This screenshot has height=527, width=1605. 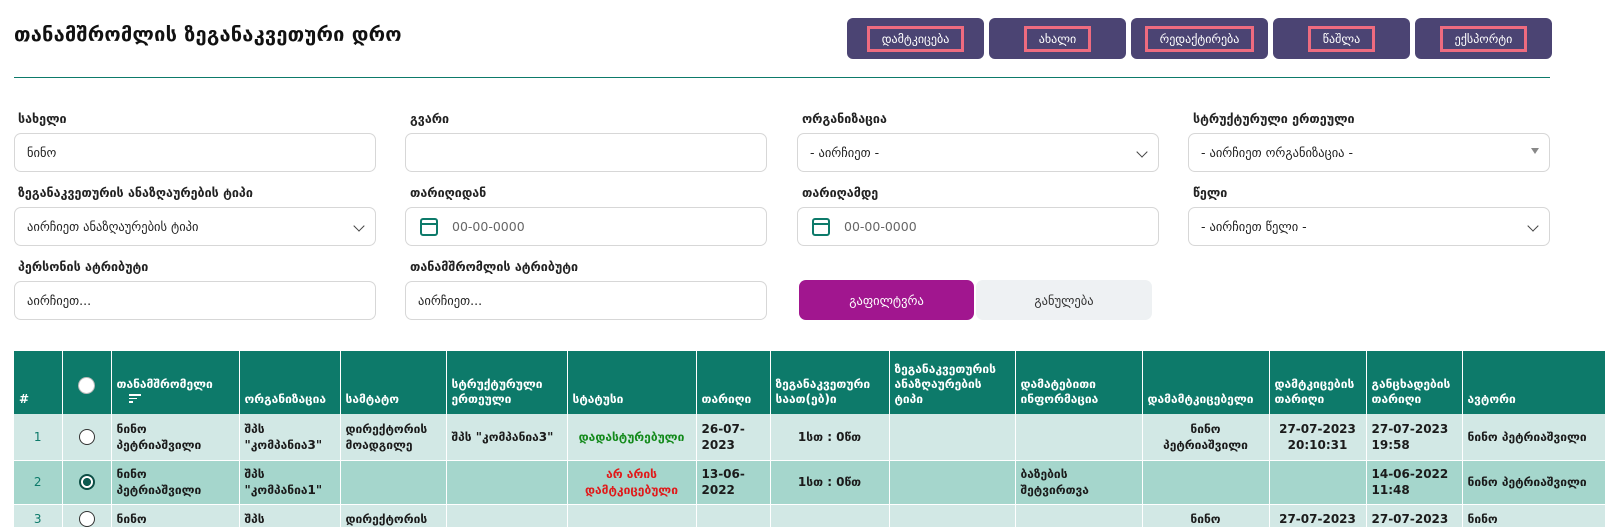 What do you see at coordinates (135, 192) in the screenshot?
I see `compensation-type-label: ზეგანაკვეთურის ანაზღაურების ტიპი` at bounding box center [135, 192].